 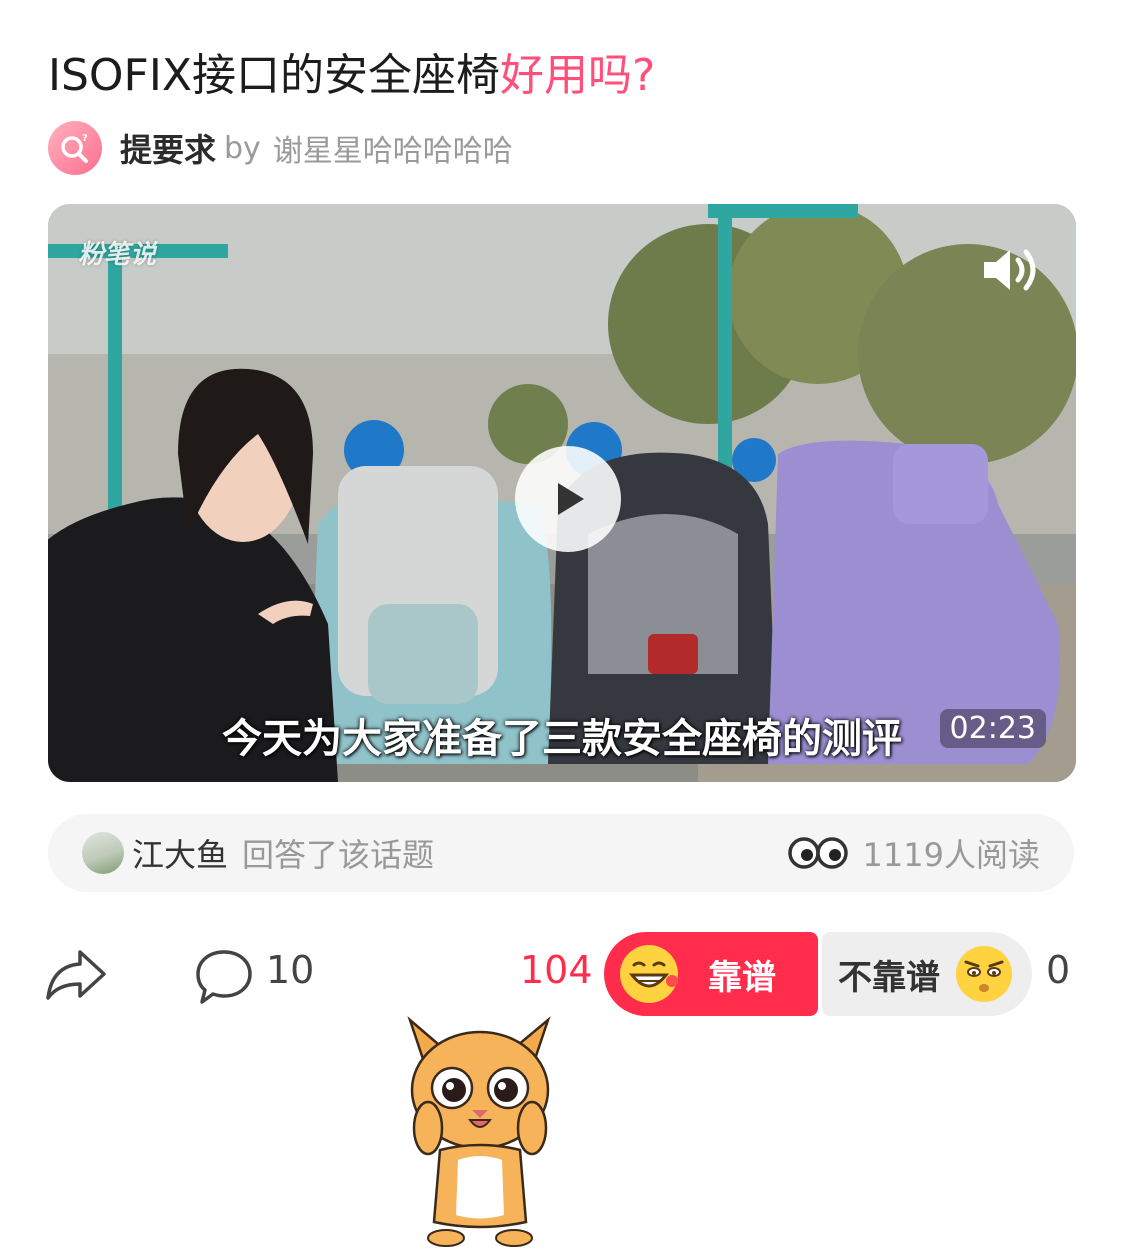 What do you see at coordinates (649, 974) in the screenshot?
I see `grin-emoji-icon` at bounding box center [649, 974].